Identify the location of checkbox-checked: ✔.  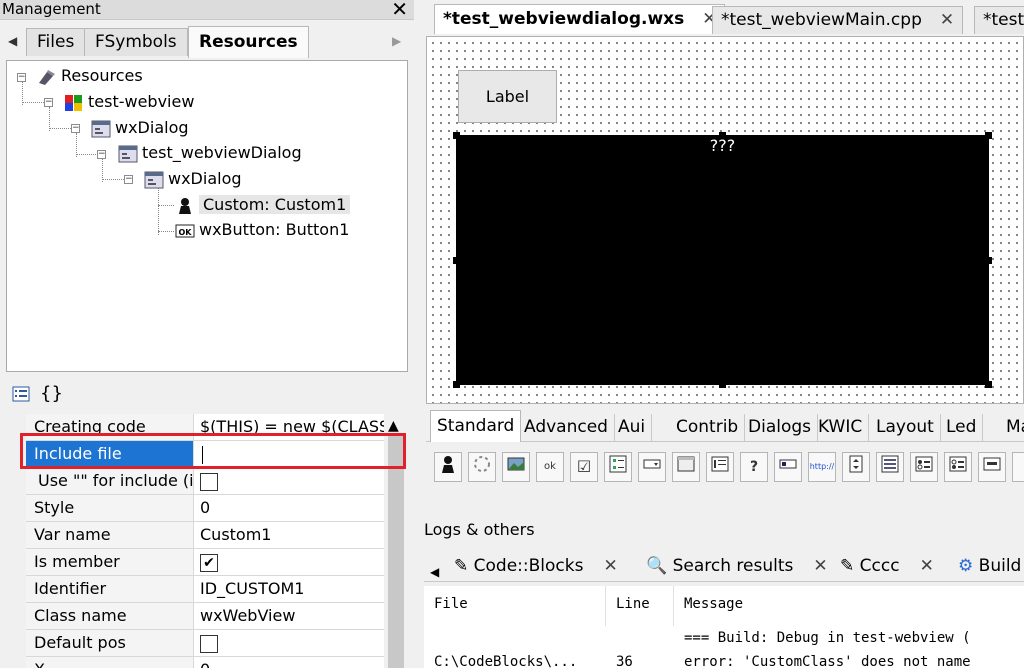
(209, 562).